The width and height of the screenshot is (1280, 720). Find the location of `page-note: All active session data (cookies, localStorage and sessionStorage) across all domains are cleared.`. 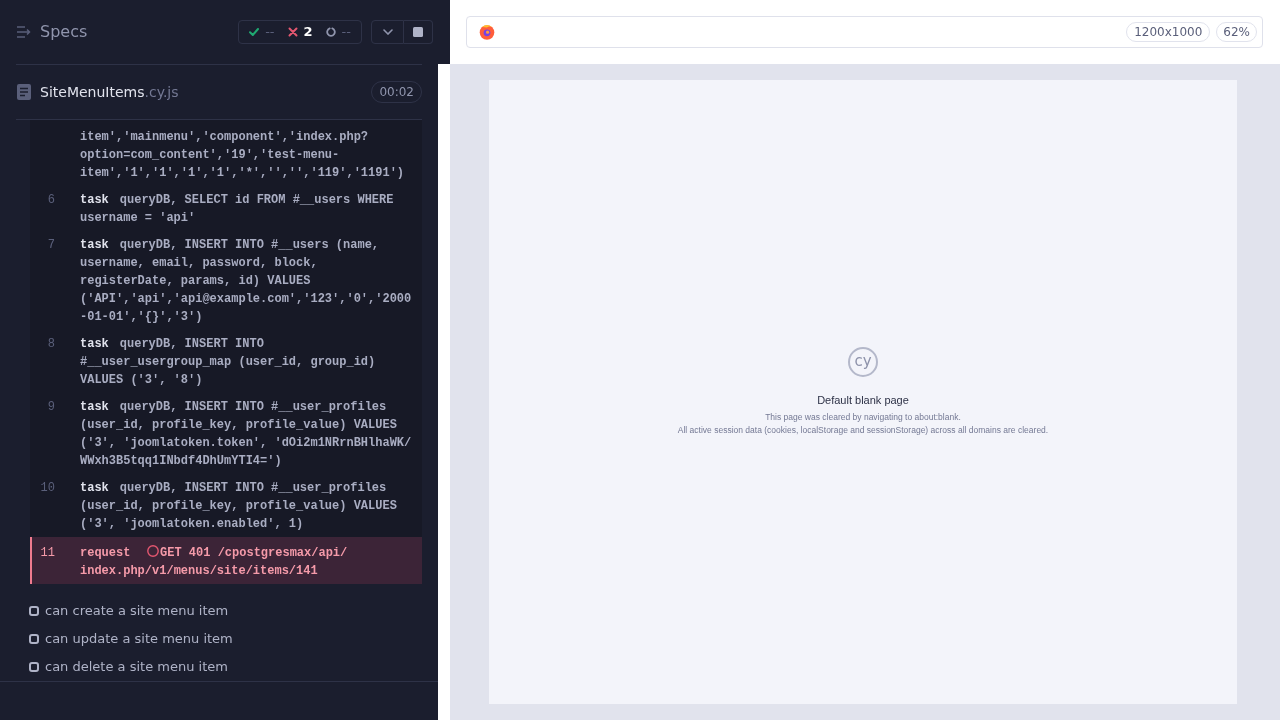

page-note: All active session data (cookies, localStorage and sessionStorage) across all domains are cleared. is located at coordinates (863, 430).